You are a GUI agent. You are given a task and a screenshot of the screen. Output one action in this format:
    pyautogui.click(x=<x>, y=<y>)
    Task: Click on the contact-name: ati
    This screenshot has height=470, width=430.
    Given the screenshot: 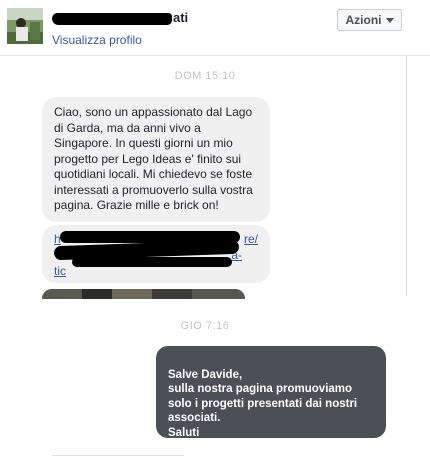 What is the action you would take?
    pyautogui.click(x=122, y=19)
    